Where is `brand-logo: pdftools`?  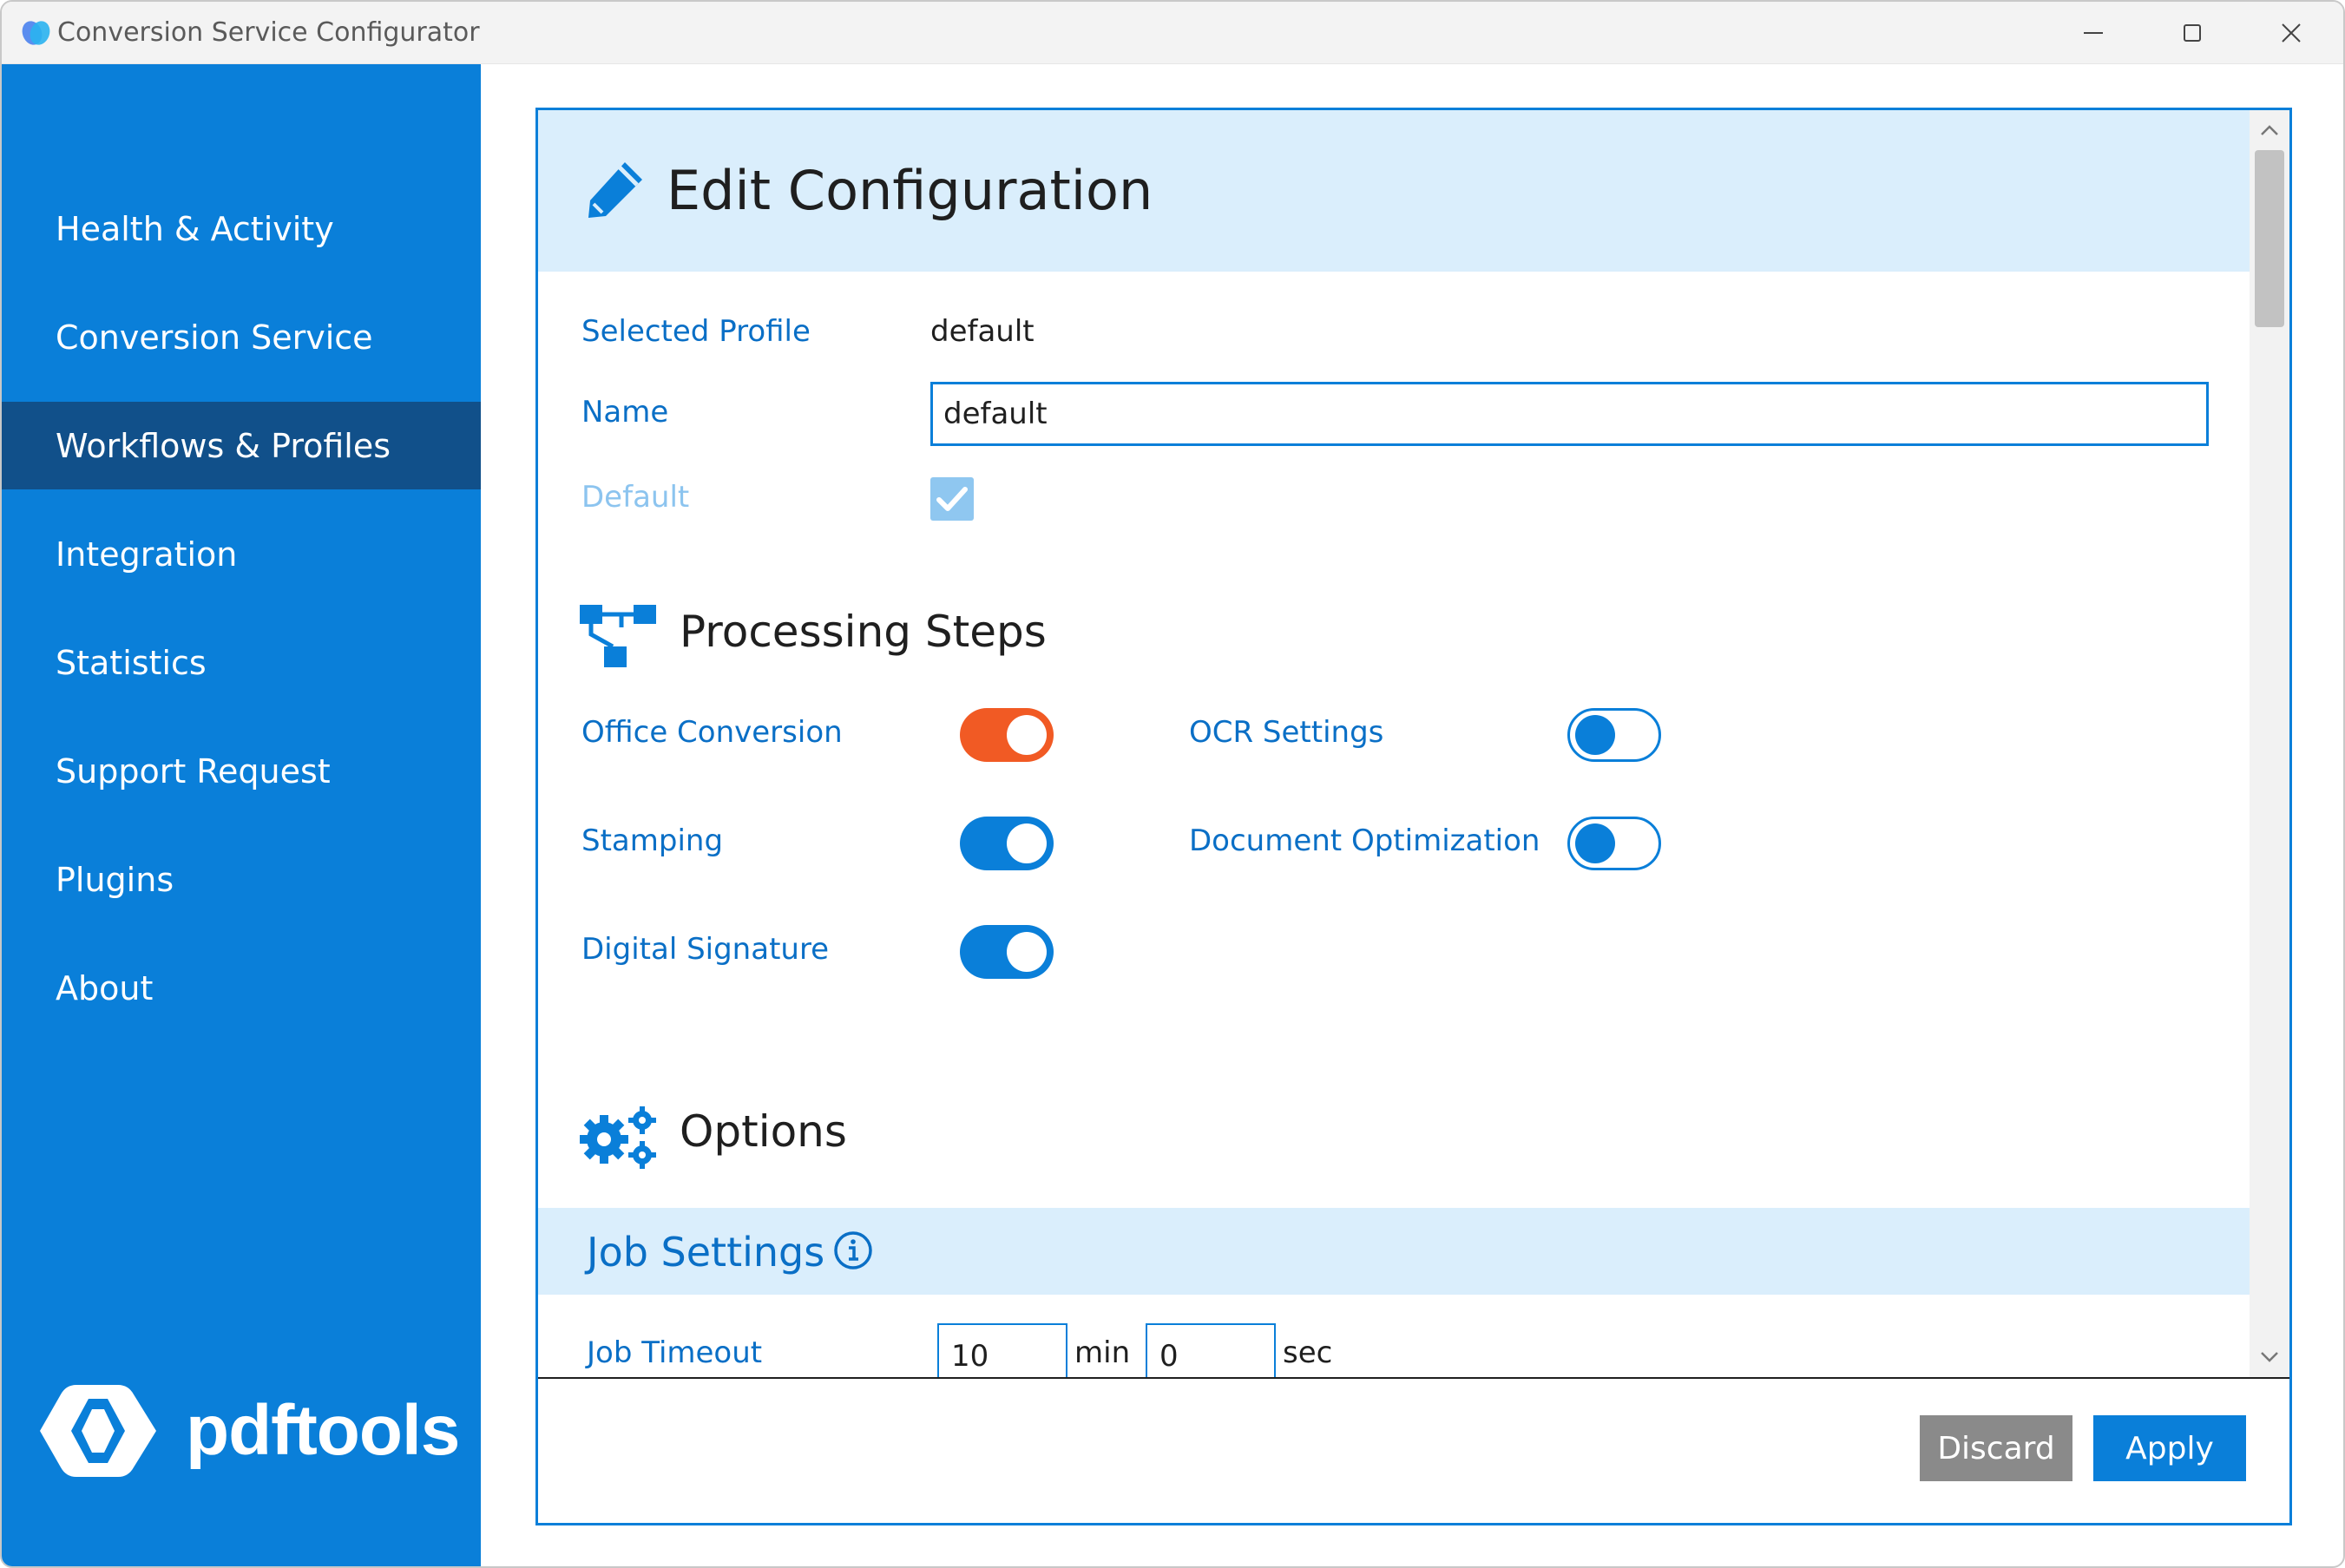 brand-logo: pdftools is located at coordinates (247, 1431).